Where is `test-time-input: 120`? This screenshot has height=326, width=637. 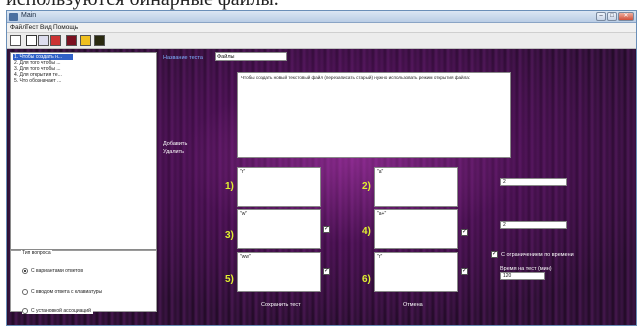 test-time-input: 120 is located at coordinates (522, 276).